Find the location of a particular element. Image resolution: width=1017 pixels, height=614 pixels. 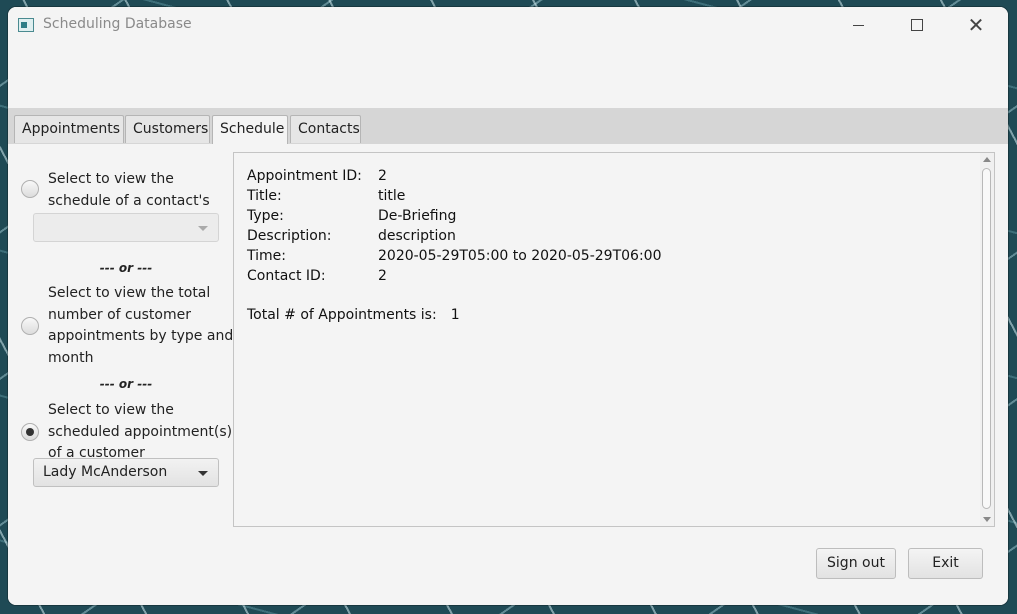

app-icon is located at coordinates (26, 25).